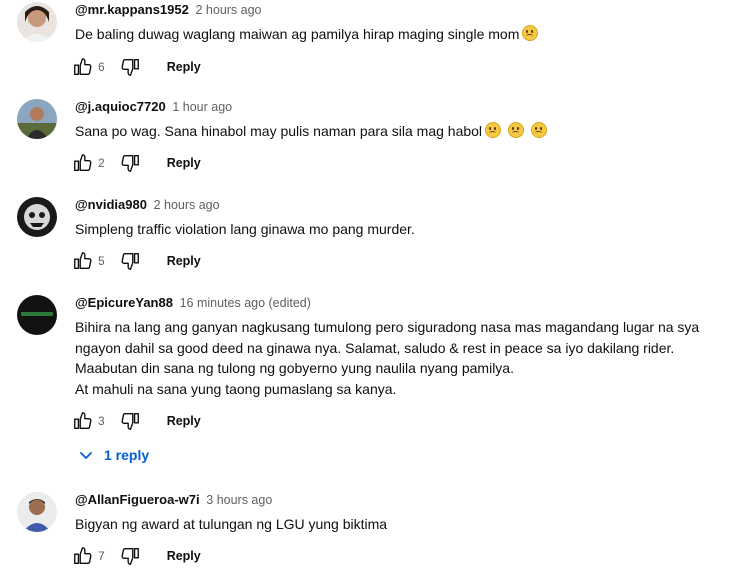 This screenshot has height=571, width=750. I want to click on comment-actions: 5 Reply, so click(136, 261).